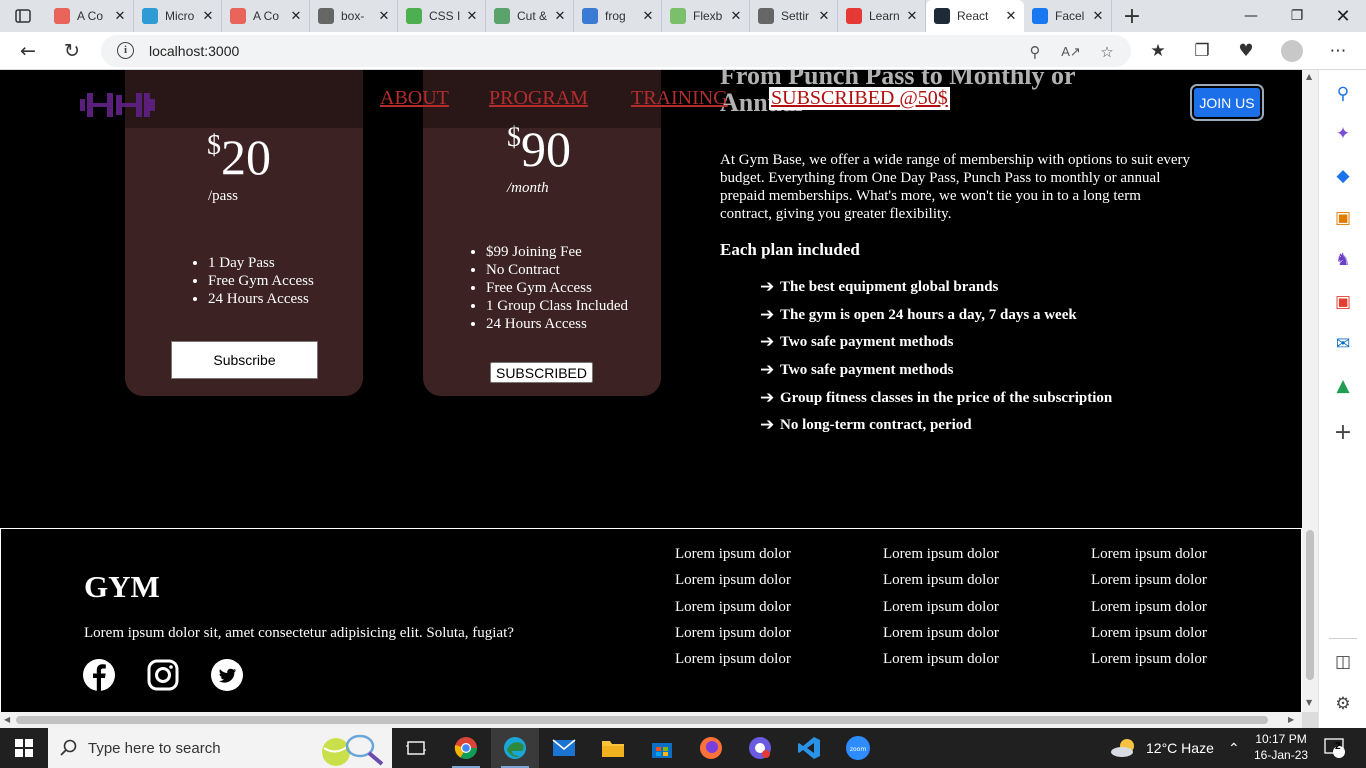 This screenshot has height=768, width=1366. I want to click on search-placeholder: Type here to search, so click(154, 748).